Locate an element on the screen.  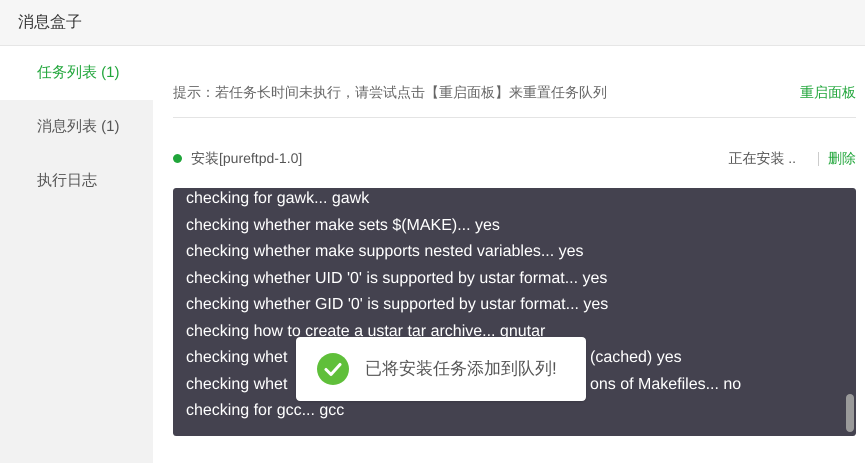
log-line: (cached) yes is located at coordinates (636, 358).